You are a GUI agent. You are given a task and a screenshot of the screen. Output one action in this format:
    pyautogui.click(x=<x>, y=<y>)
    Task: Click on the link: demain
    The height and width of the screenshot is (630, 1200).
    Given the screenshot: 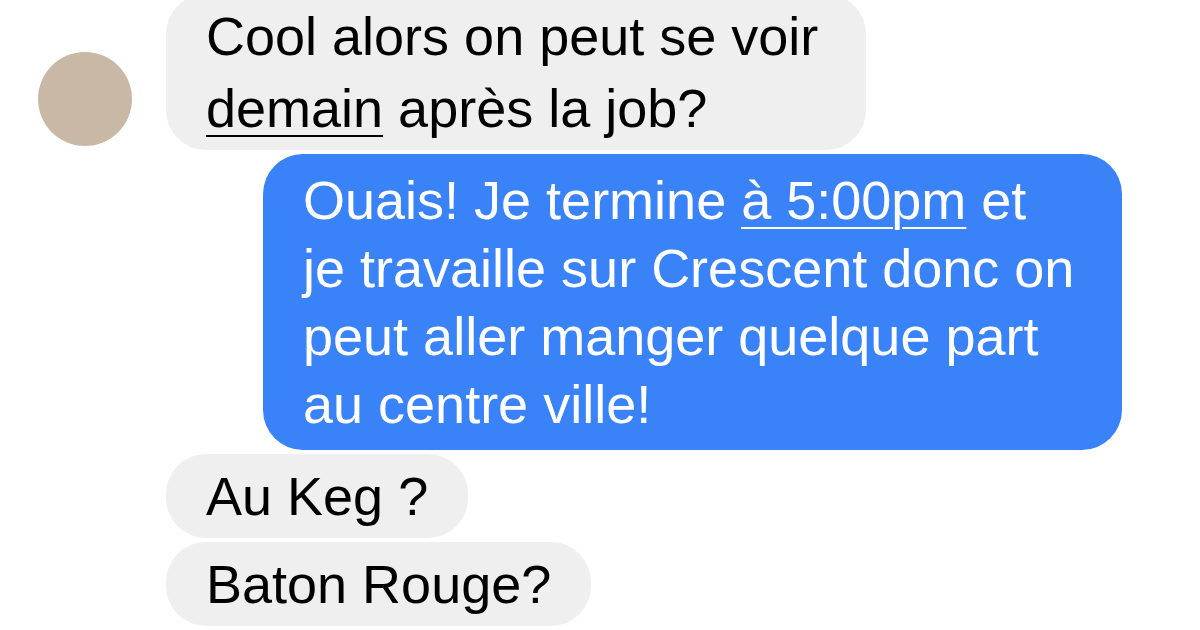 What is the action you would take?
    pyautogui.click(x=295, y=108)
    